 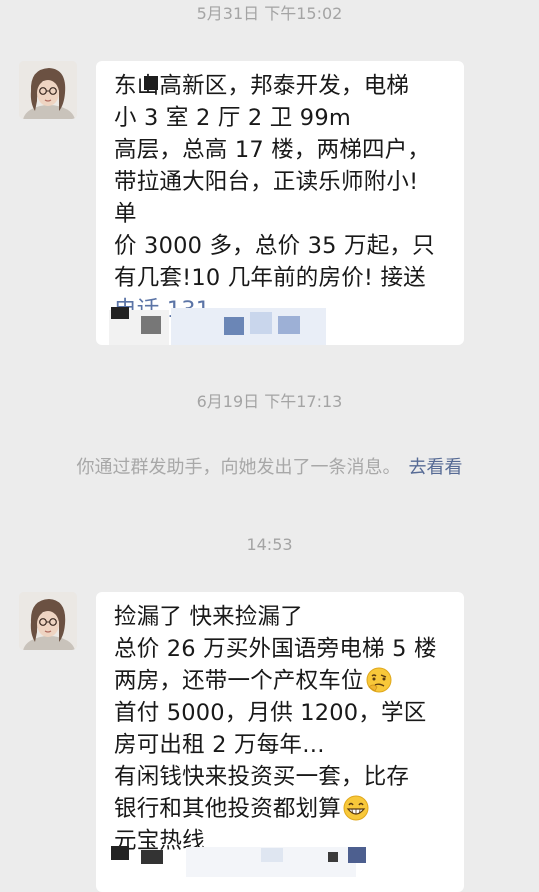 What do you see at coordinates (436, 467) in the screenshot?
I see `view-link: 去看看` at bounding box center [436, 467].